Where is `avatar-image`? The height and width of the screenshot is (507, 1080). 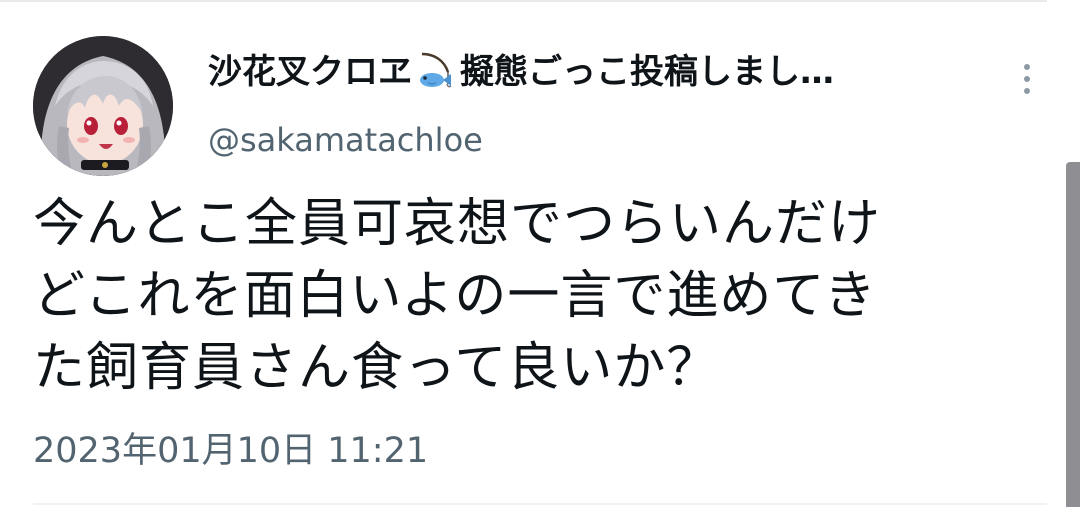
avatar-image is located at coordinates (103, 106).